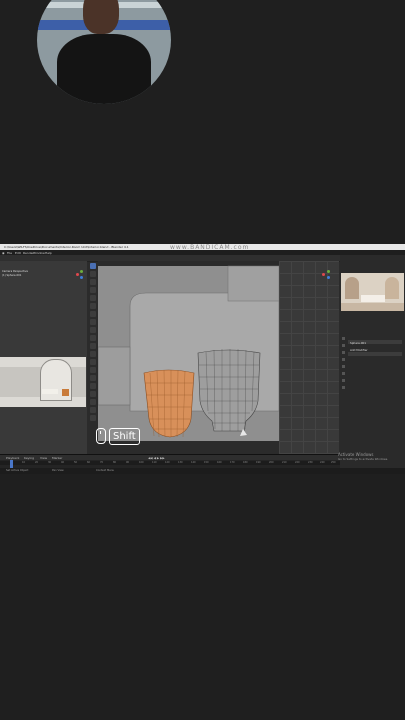  I want to click on edge-slide-tool-icon, so click(93, 394).